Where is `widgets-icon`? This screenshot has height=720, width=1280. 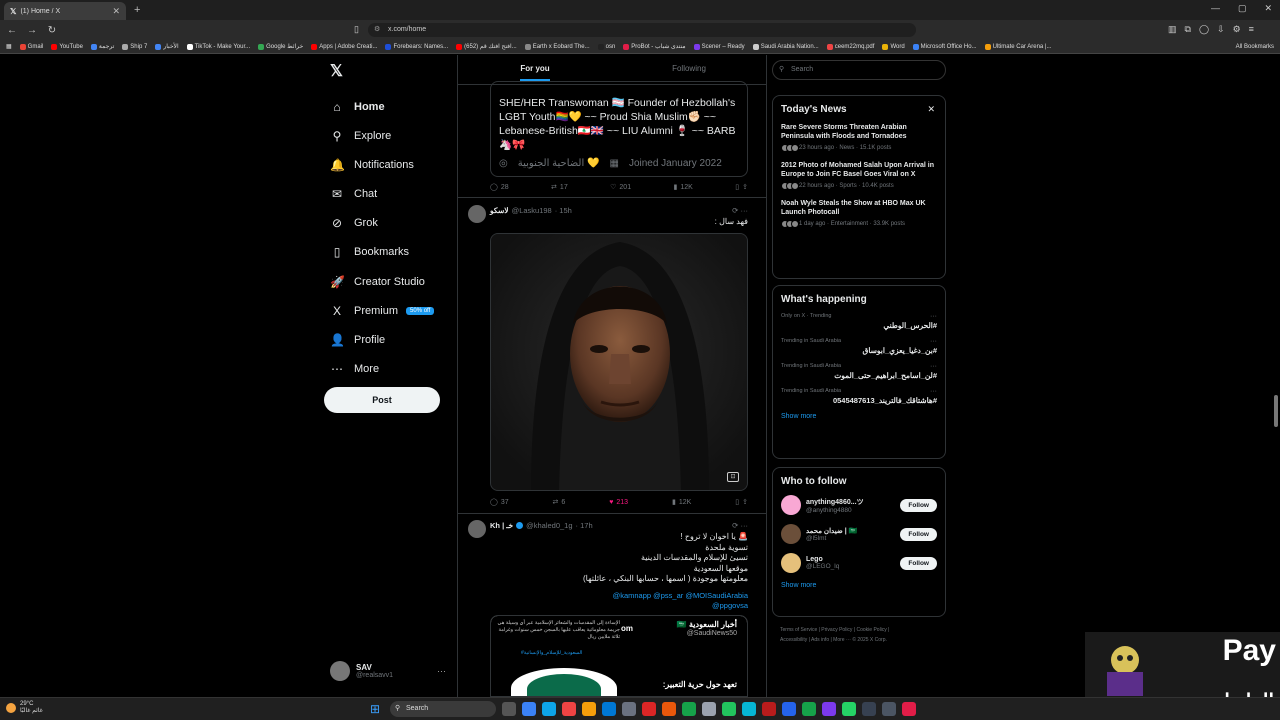
widgets-icon is located at coordinates (529, 709).